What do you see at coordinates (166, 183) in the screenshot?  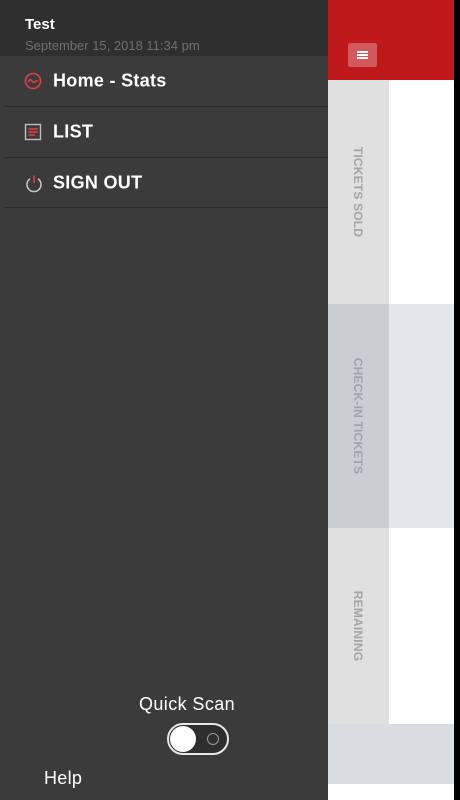 I see `menu-item-sign-out: SIGN OUT` at bounding box center [166, 183].